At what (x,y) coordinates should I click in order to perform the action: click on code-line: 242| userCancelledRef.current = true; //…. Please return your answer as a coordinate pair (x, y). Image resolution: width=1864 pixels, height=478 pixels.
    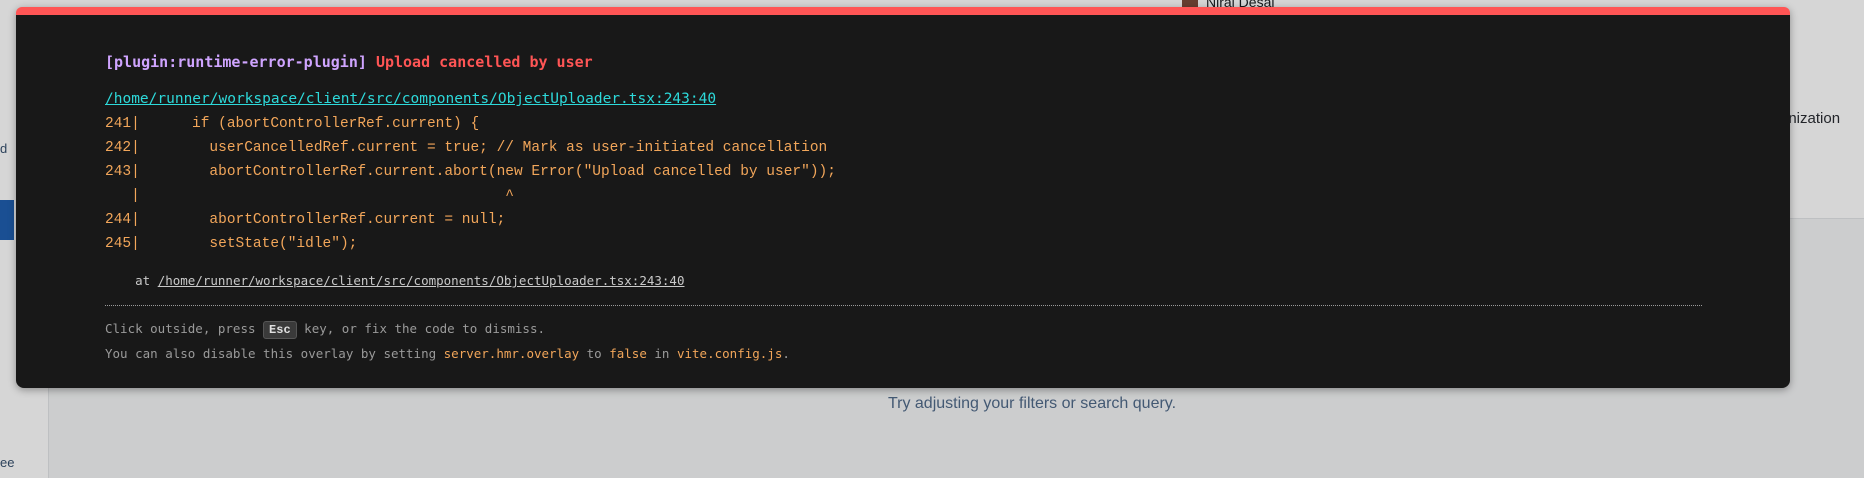
    Looking at the image, I should click on (466, 148).